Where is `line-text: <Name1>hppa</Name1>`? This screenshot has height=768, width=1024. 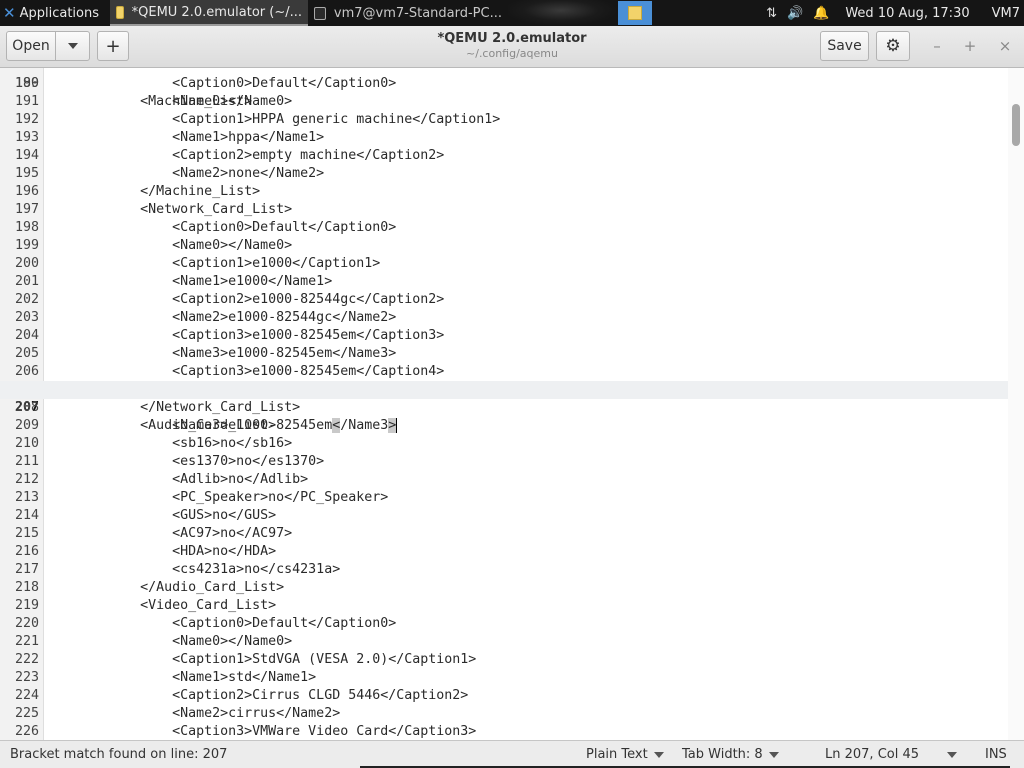
line-text: <Name1>hppa</Name1> is located at coordinates (184, 138).